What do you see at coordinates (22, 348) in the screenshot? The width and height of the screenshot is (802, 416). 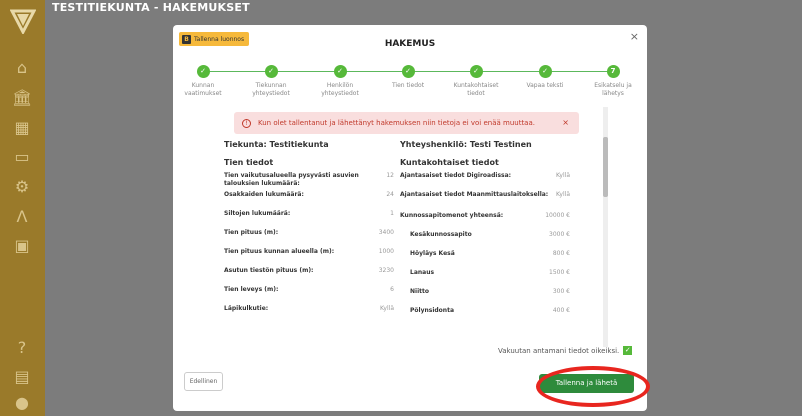 I see `help-icon: ?` at bounding box center [22, 348].